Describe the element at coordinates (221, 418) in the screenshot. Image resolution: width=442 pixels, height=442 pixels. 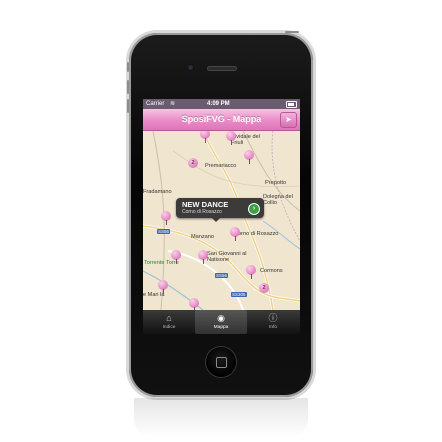
I see `phone-reflection` at that location.